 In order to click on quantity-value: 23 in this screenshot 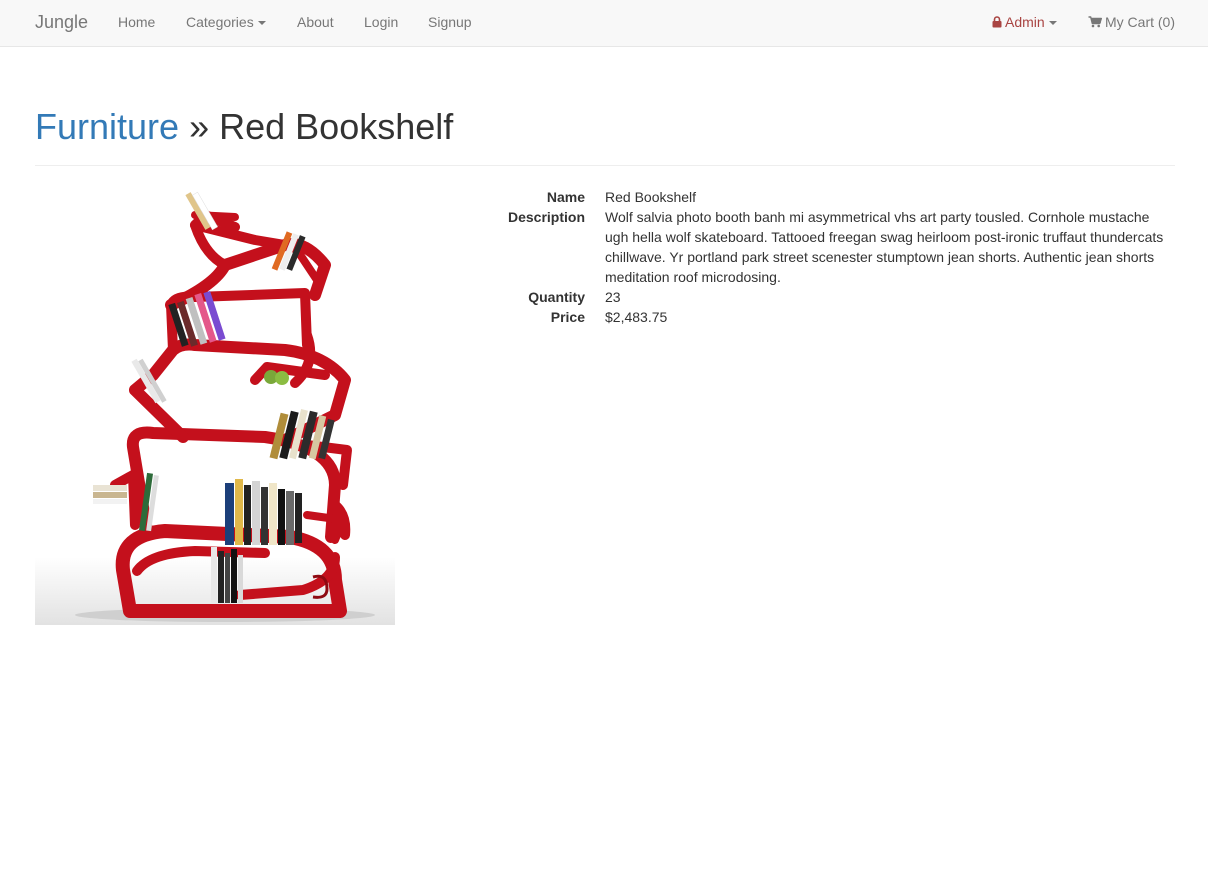, I will do `click(613, 297)`.